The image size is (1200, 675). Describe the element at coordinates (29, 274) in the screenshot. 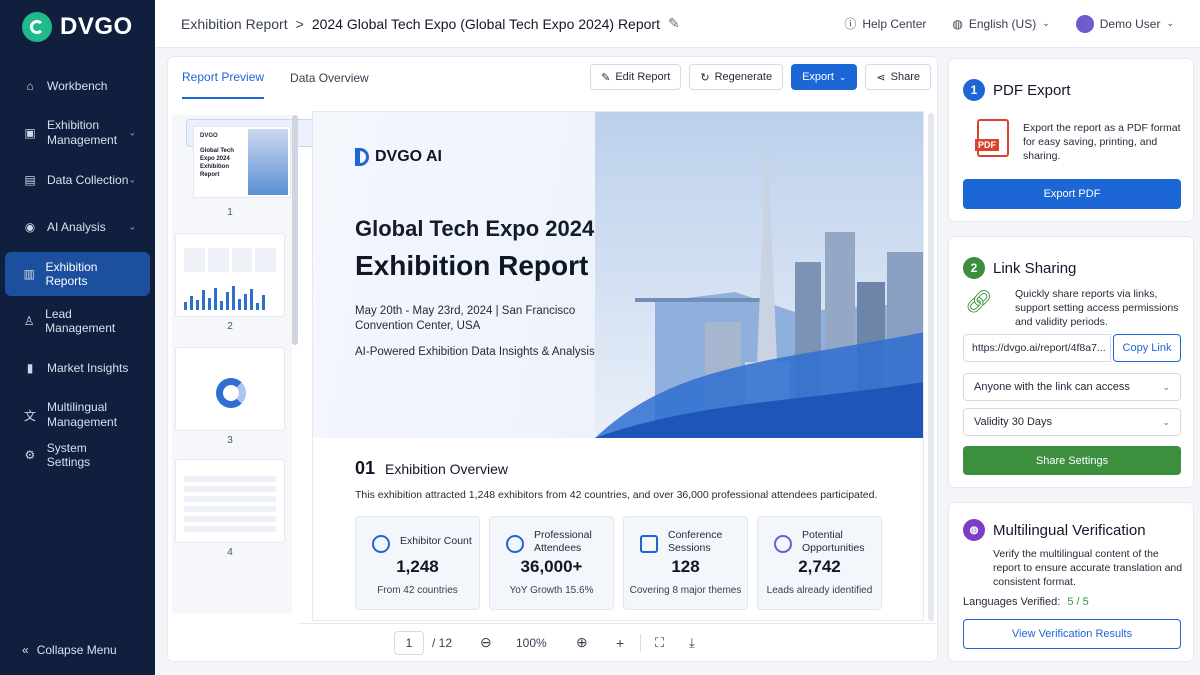

I see `report-icon: ▥` at that location.